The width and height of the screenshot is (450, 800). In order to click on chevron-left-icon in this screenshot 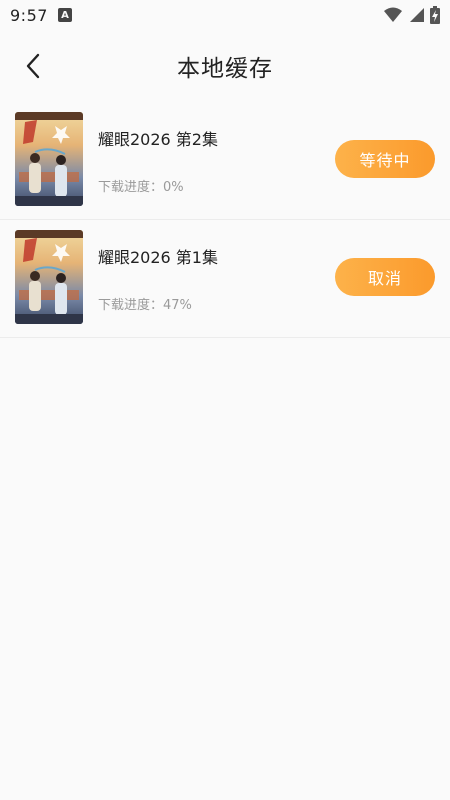, I will do `click(33, 66)`.